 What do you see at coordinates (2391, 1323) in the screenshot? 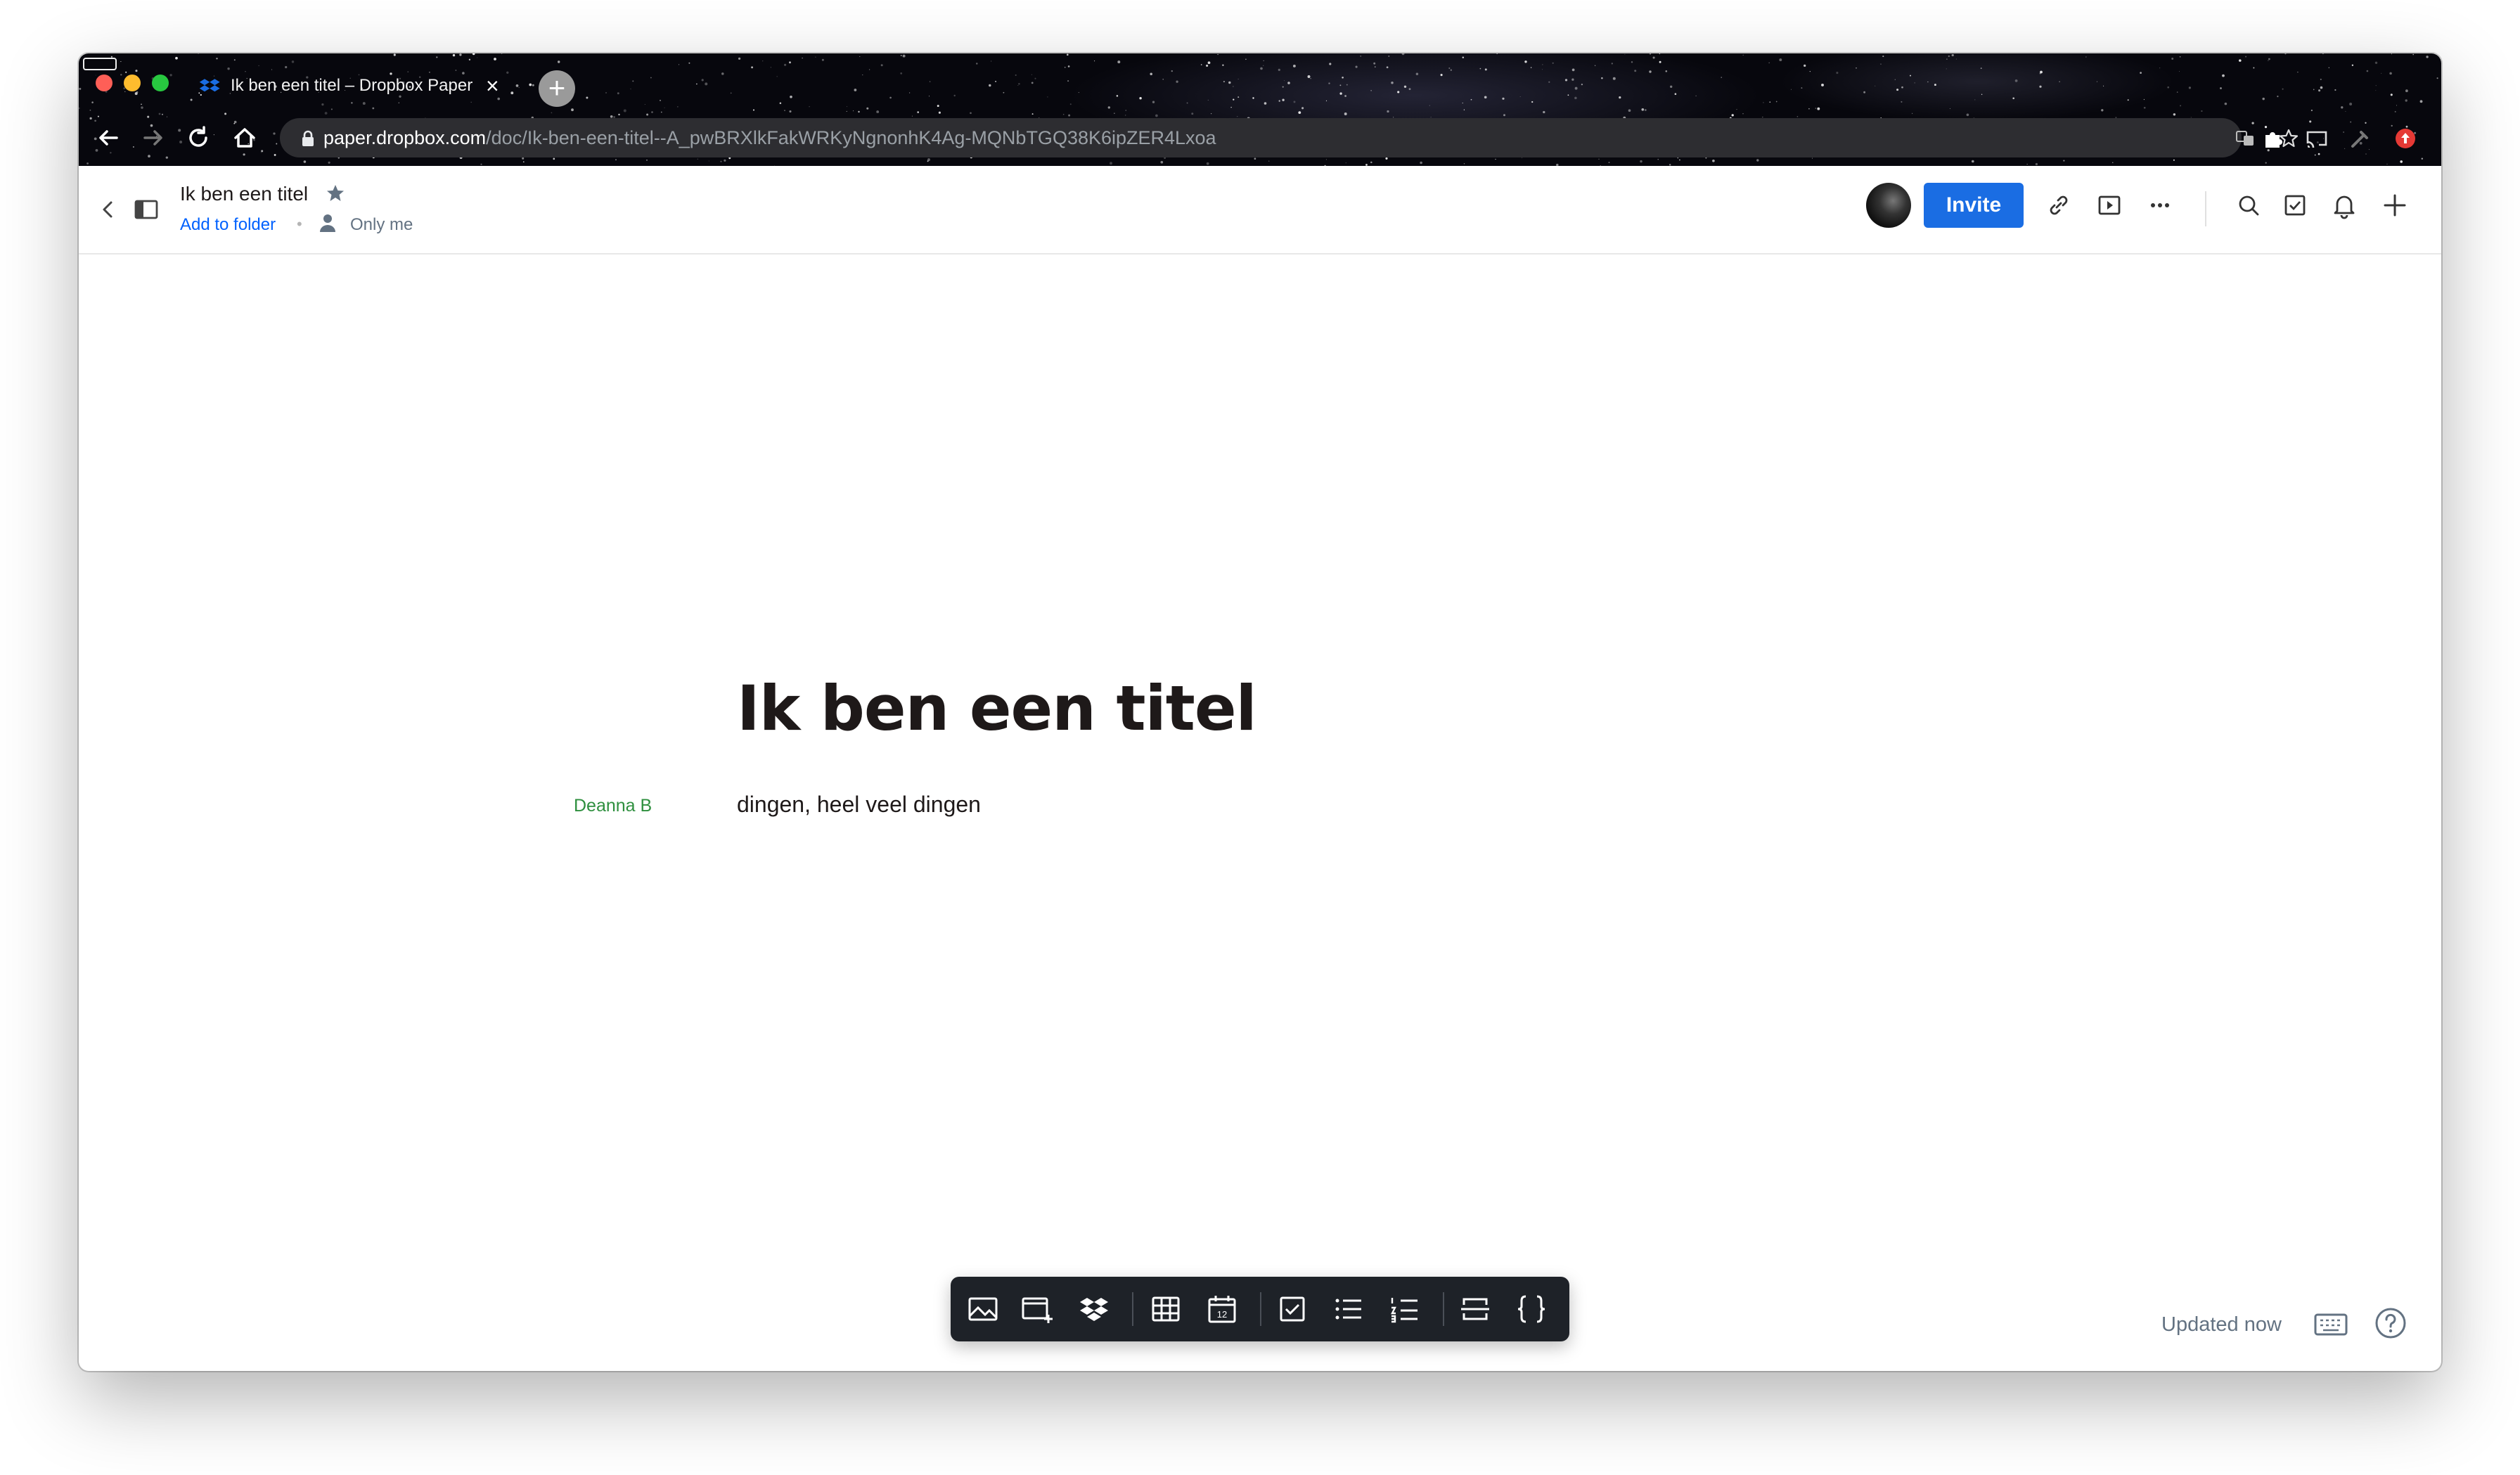
I see `help-icon` at bounding box center [2391, 1323].